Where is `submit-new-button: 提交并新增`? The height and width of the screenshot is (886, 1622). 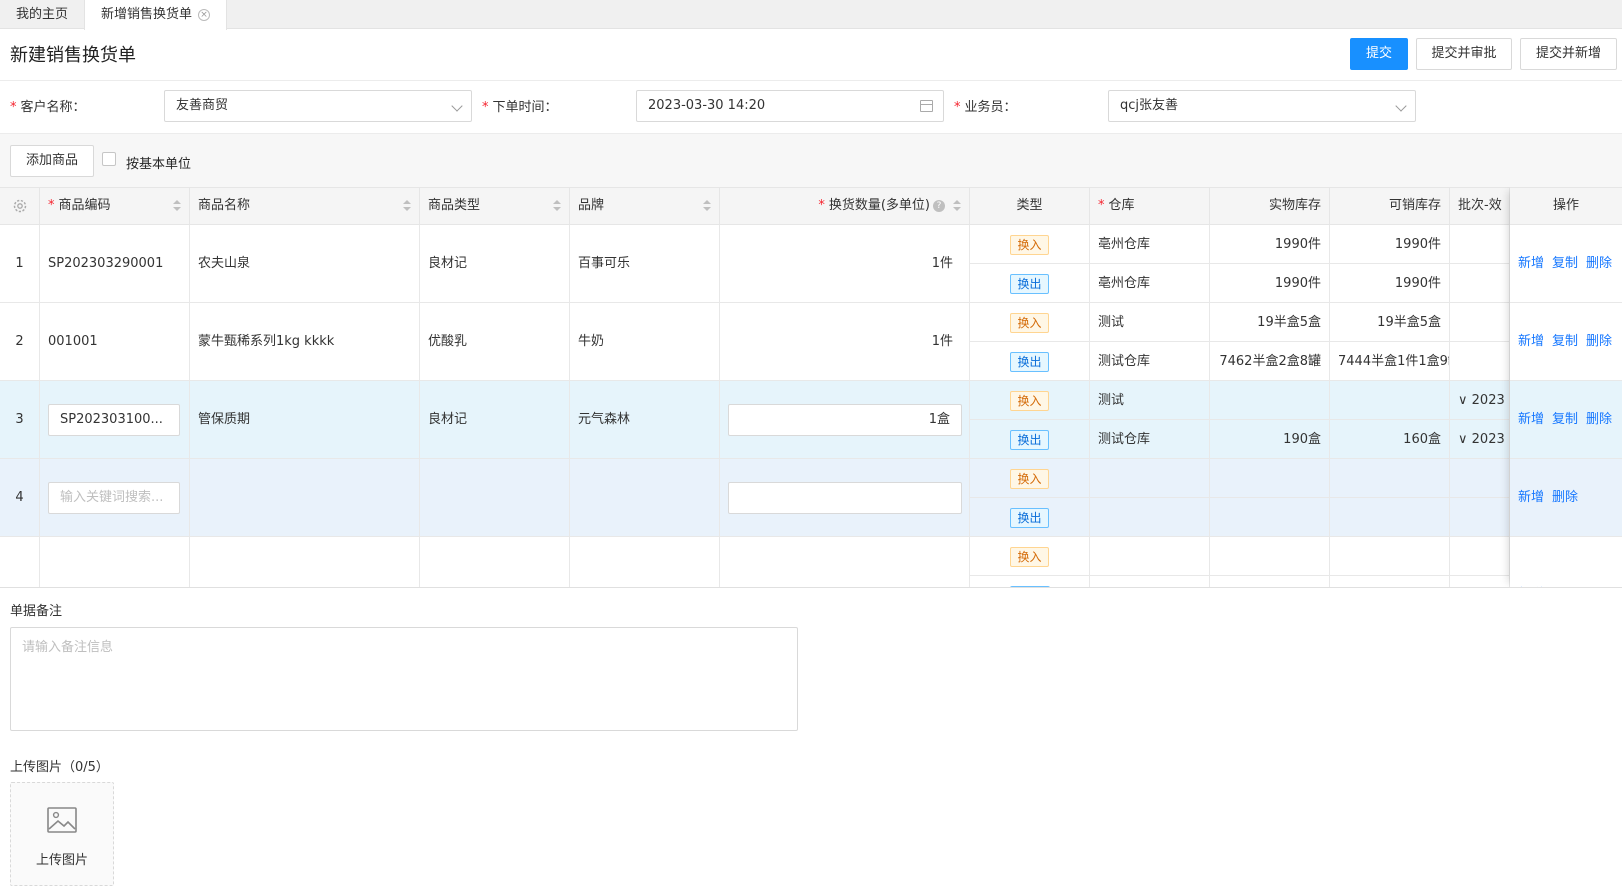
submit-new-button: 提交并新增 is located at coordinates (1568, 54).